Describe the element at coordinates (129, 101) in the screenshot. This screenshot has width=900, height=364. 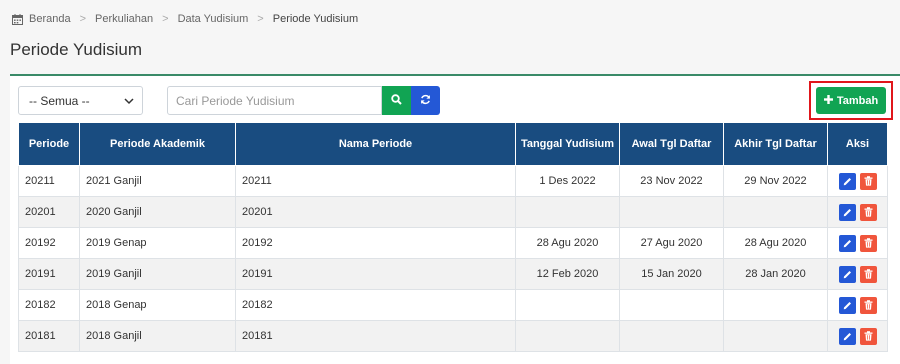
I see `chevron-down-icon` at that location.